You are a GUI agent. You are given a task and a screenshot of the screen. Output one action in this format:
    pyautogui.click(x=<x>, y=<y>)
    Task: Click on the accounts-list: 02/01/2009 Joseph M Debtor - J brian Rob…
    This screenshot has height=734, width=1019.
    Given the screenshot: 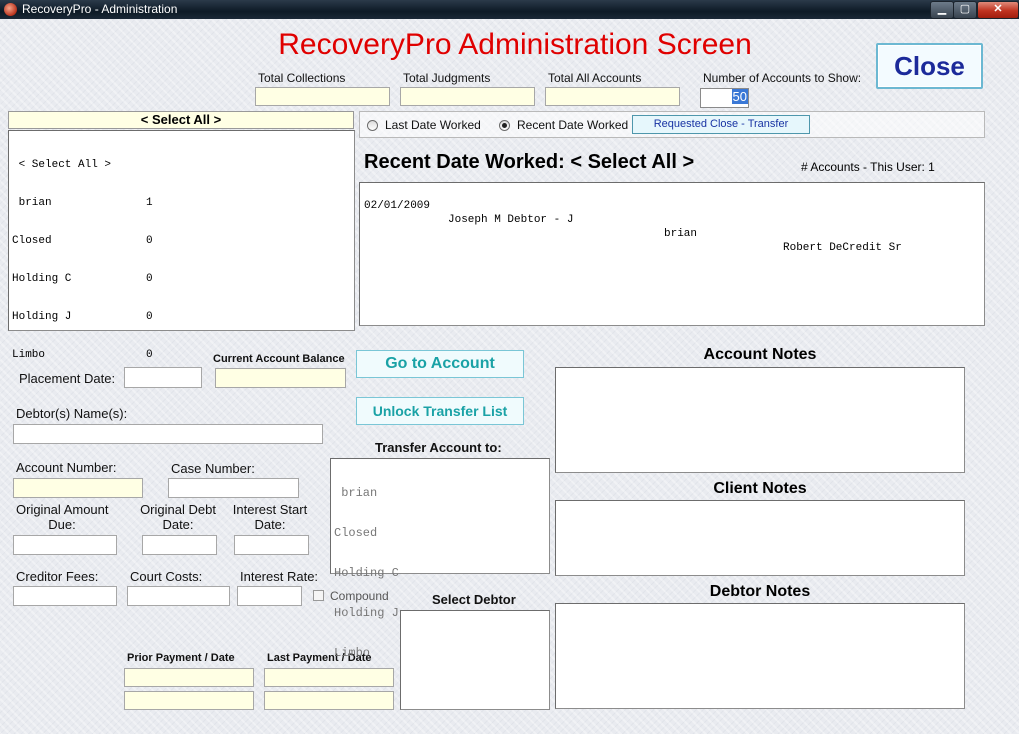 What is the action you would take?
    pyautogui.click(x=672, y=254)
    